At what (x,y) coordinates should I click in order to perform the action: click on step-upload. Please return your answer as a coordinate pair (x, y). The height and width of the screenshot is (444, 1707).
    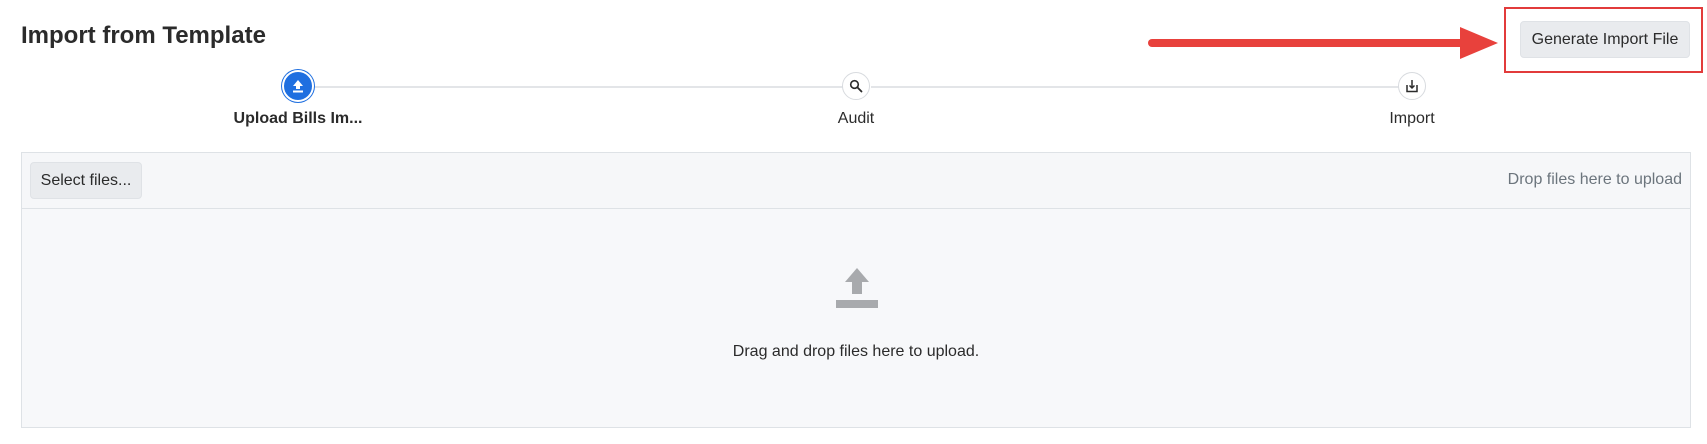
    Looking at the image, I should click on (298, 86).